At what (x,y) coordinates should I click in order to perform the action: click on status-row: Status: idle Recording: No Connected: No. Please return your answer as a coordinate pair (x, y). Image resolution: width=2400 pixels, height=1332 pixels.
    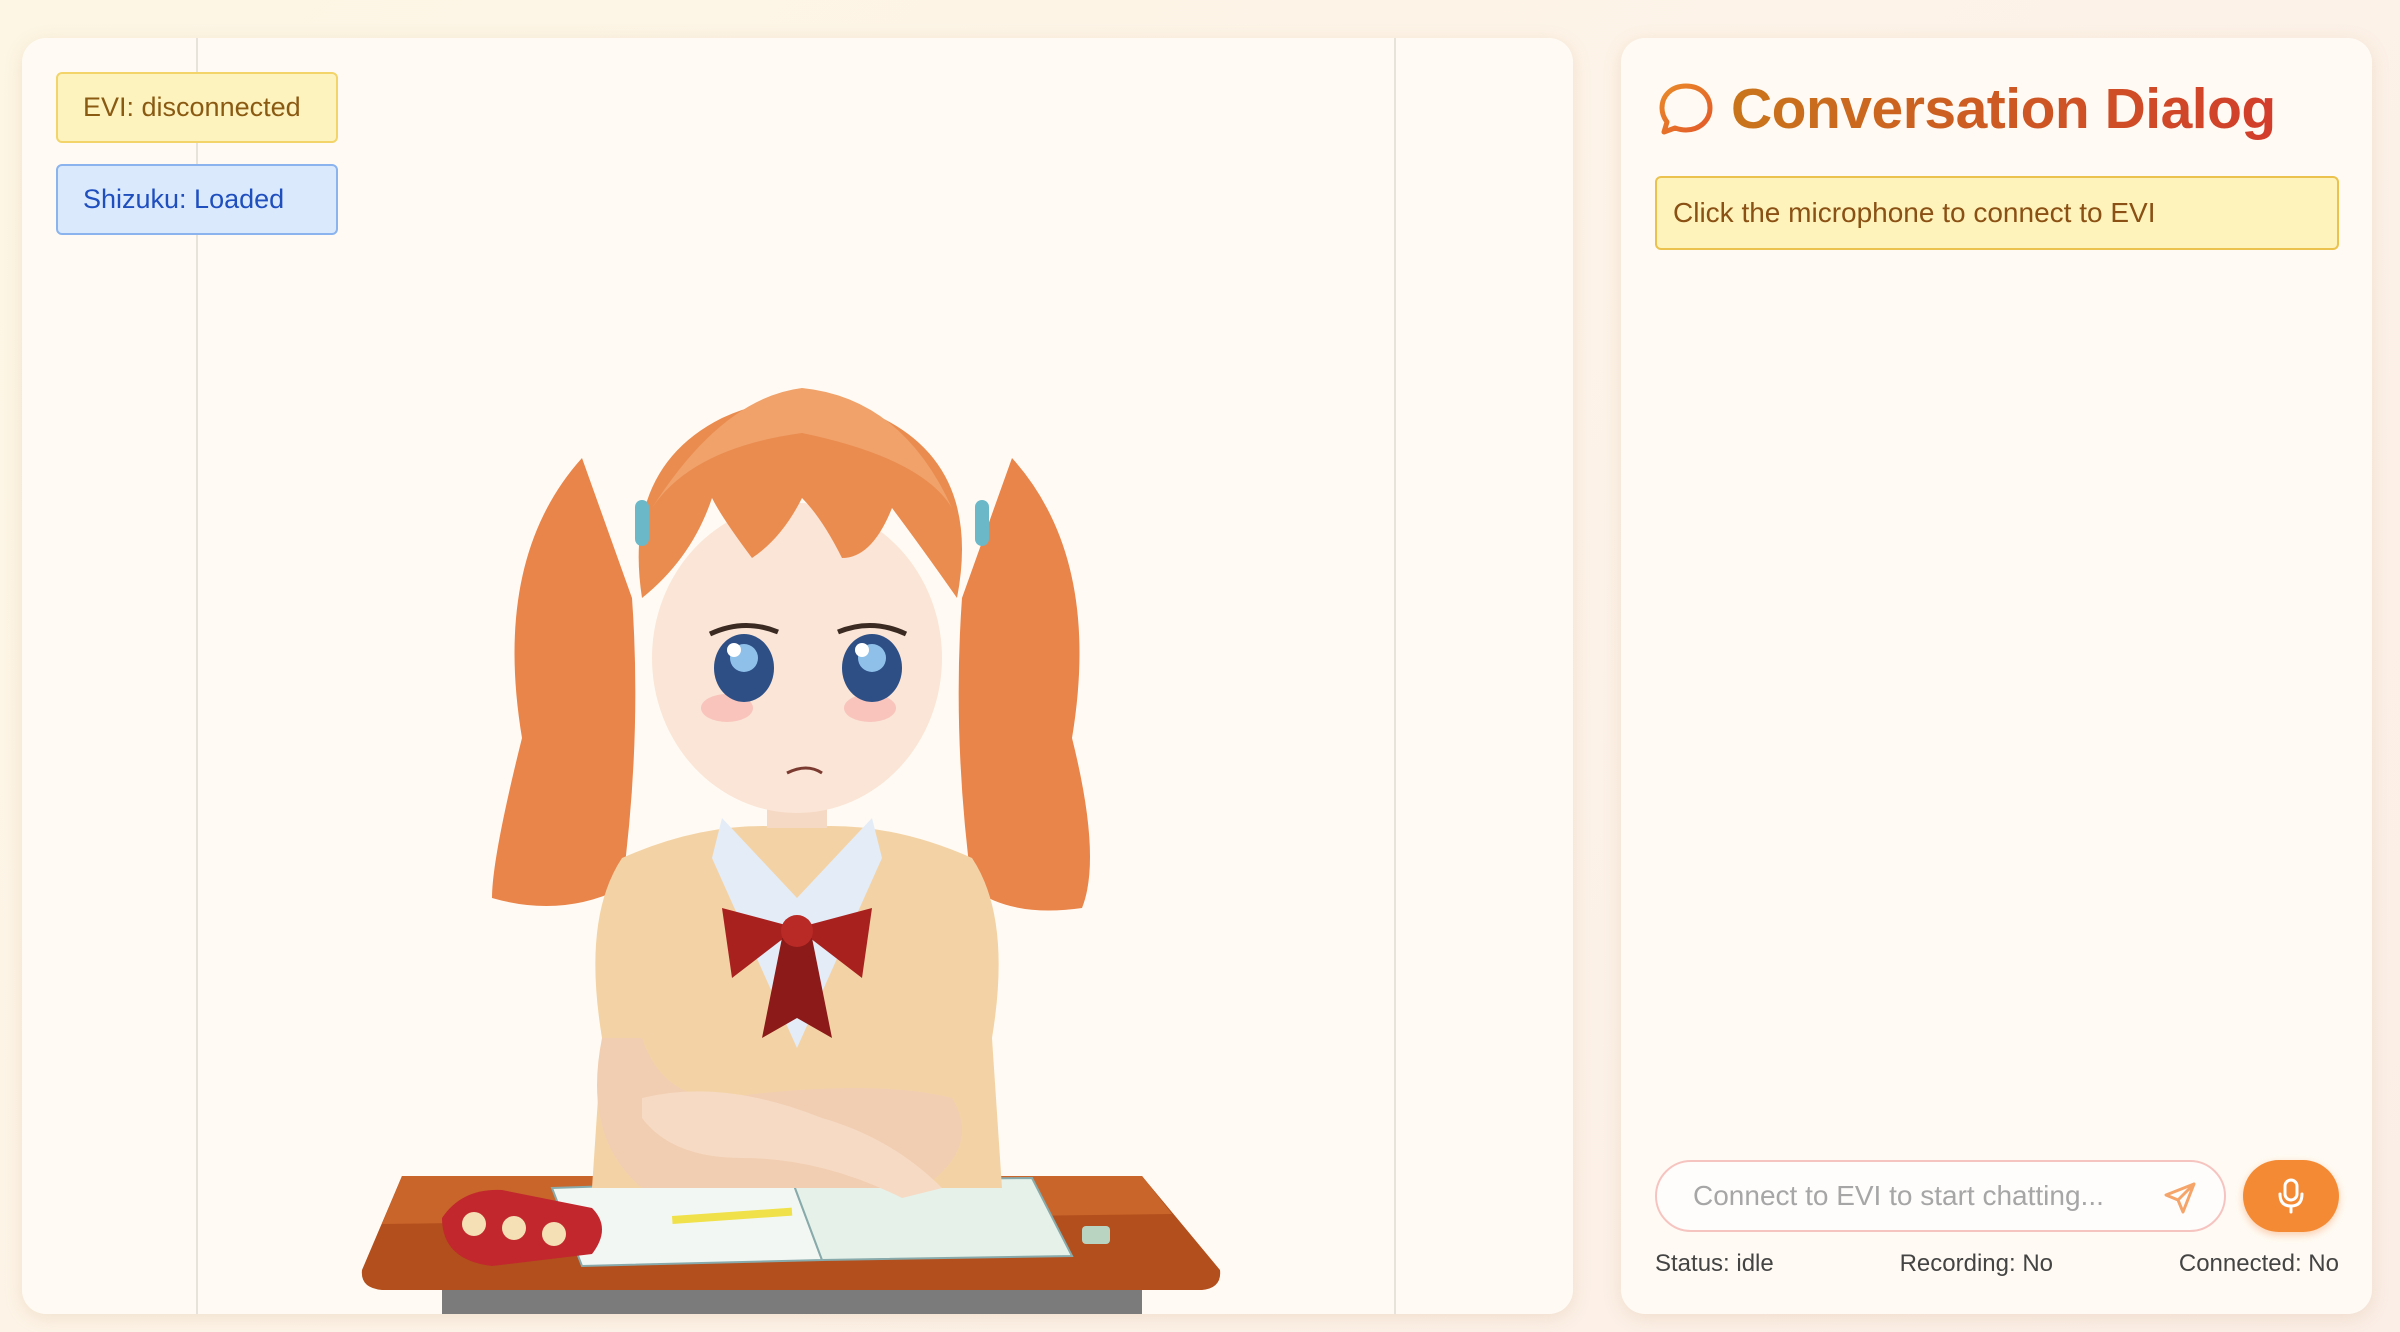
    Looking at the image, I should click on (1997, 1264).